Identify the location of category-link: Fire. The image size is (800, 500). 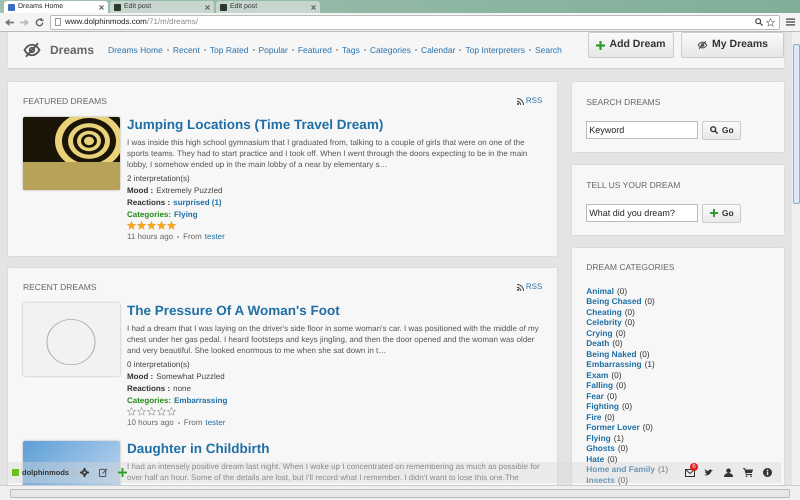
(594, 417).